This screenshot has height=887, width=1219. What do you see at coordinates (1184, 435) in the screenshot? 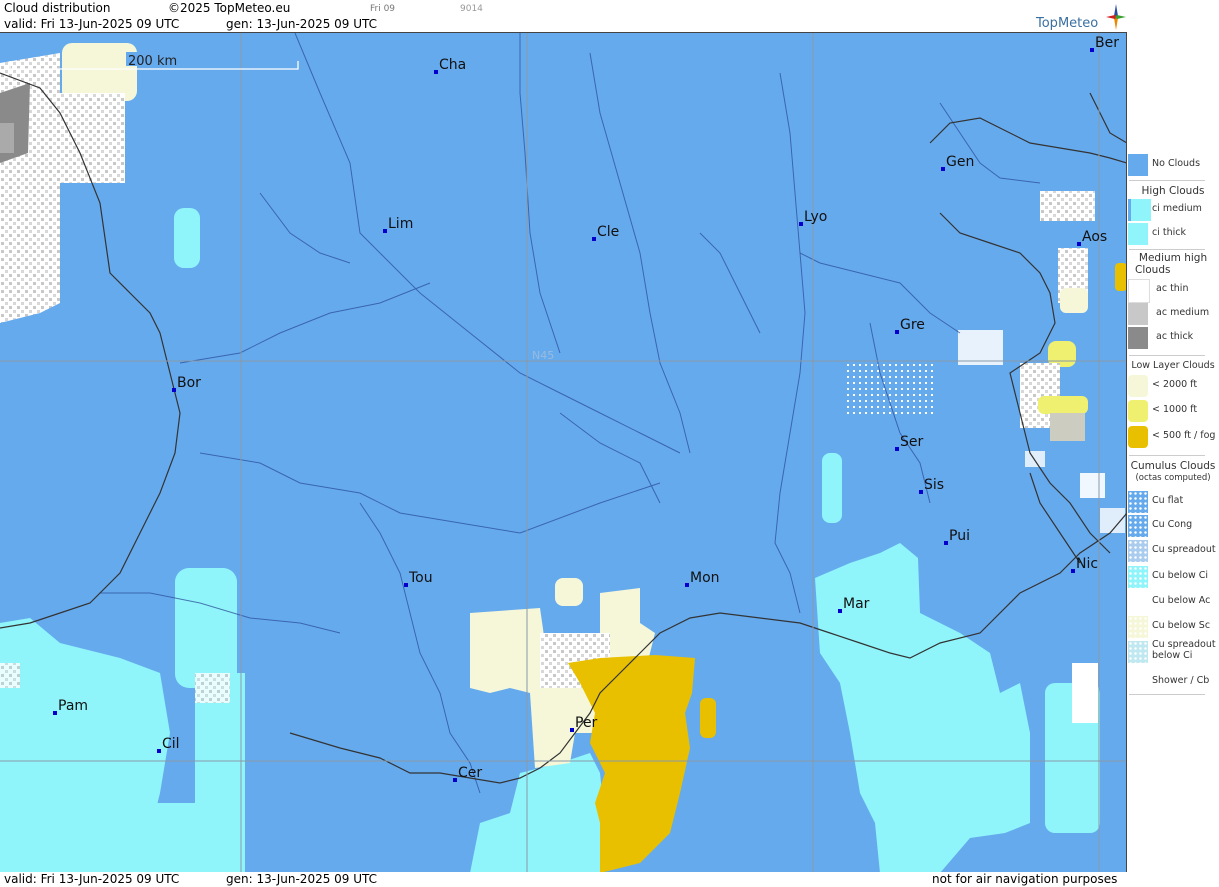
I see `legend-label: < 500 ft / fog` at bounding box center [1184, 435].